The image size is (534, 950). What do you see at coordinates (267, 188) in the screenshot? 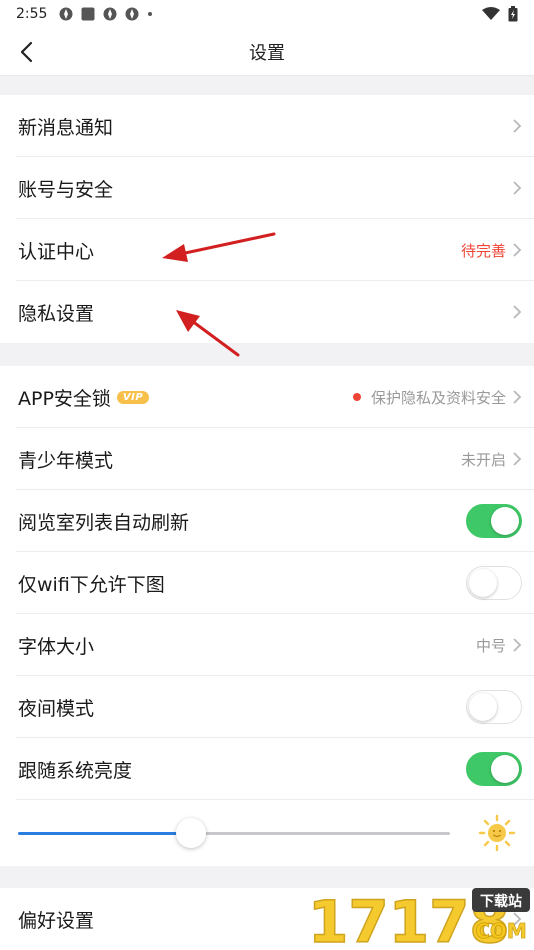
I see `row-account-security: 账号与安全` at bounding box center [267, 188].